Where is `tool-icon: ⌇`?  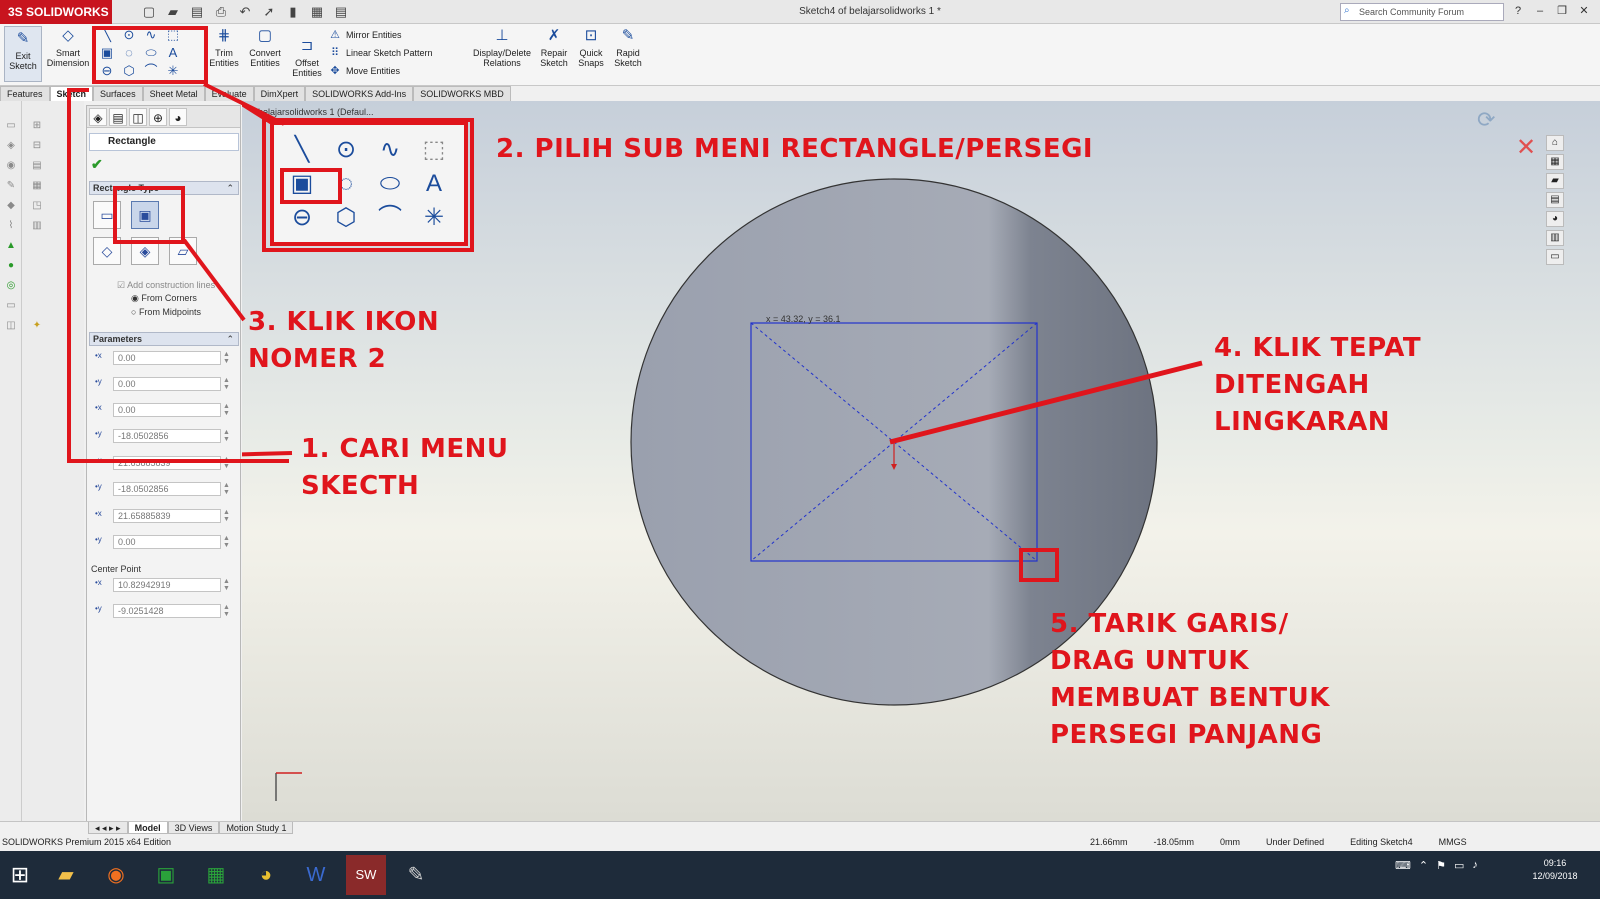 tool-icon: ⌇ is located at coordinates (11, 226).